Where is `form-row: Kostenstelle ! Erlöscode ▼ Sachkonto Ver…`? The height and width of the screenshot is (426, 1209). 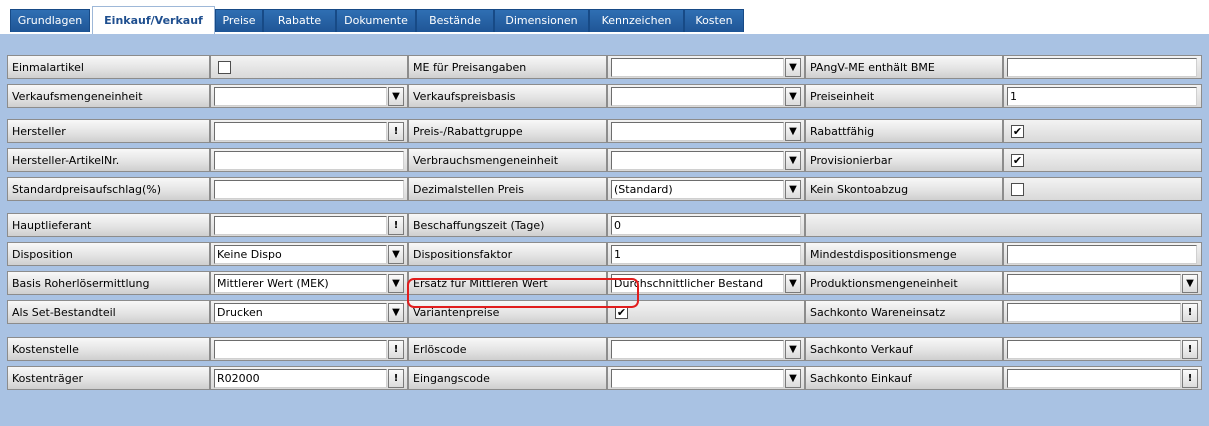 form-row: Kostenstelle ! Erlöscode ▼ Sachkonto Ver… is located at coordinates (604, 349).